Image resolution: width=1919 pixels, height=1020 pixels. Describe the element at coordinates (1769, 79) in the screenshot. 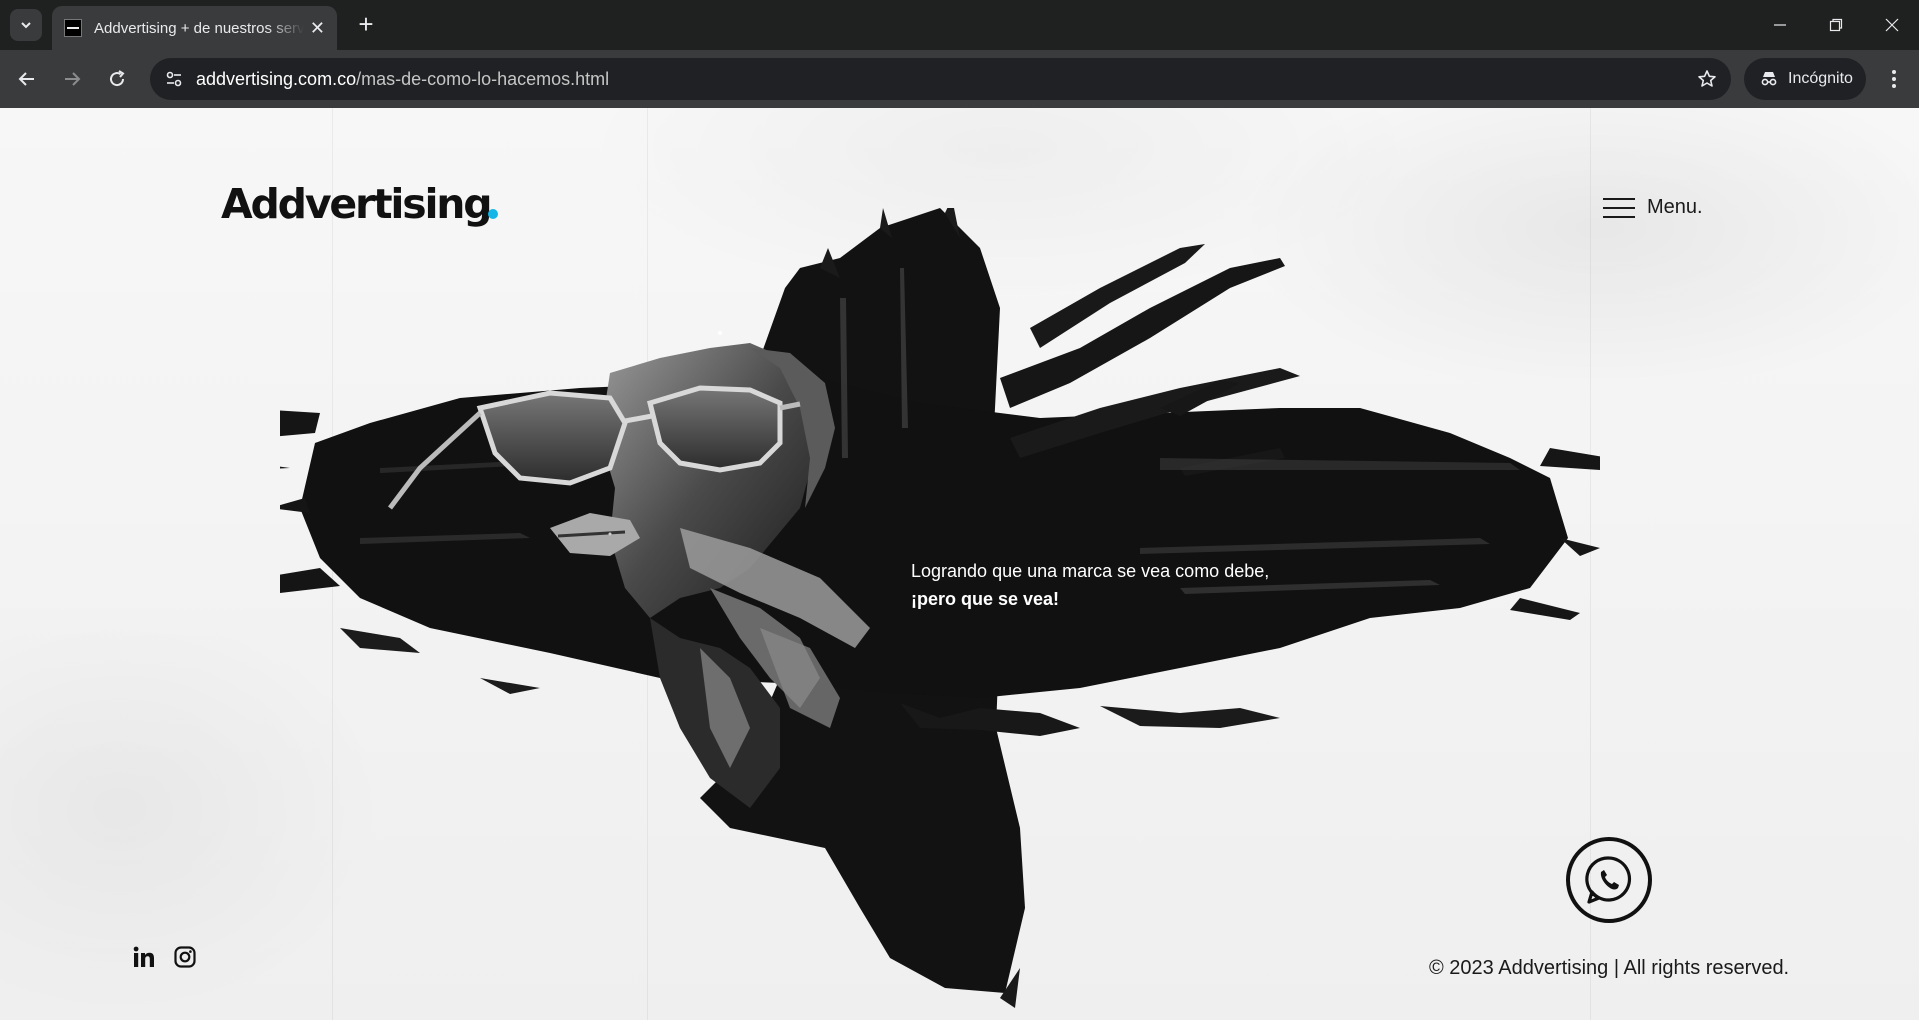

I see `incognito-icon` at that location.